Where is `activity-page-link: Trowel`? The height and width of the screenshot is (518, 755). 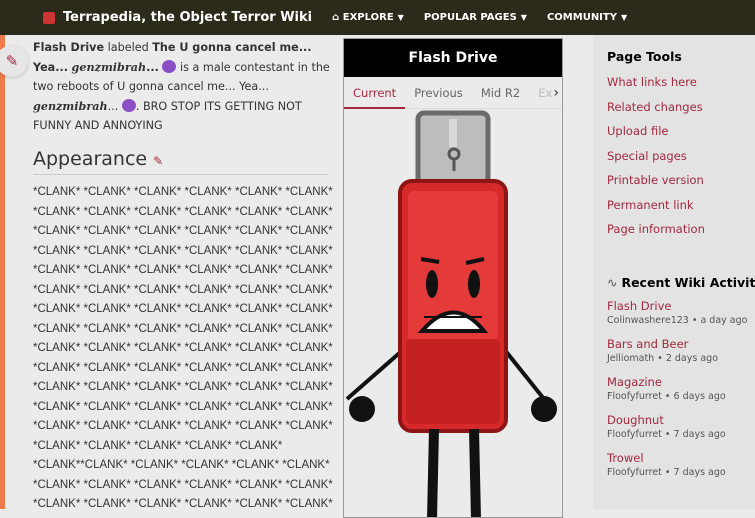
activity-page-link: Trowel is located at coordinates (681, 458).